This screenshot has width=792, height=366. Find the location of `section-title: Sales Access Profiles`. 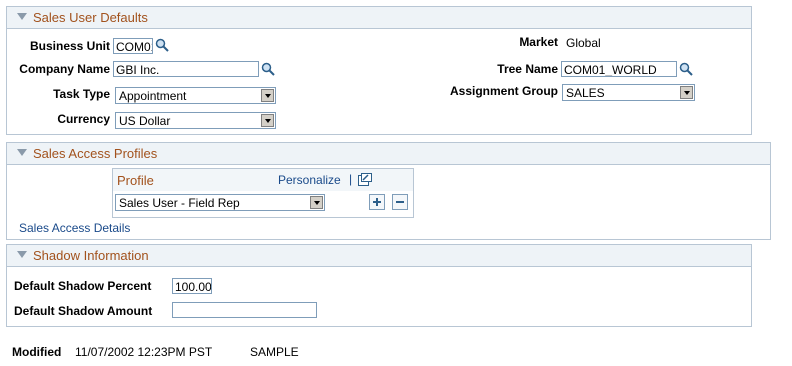

section-title: Sales Access Profiles is located at coordinates (95, 153).